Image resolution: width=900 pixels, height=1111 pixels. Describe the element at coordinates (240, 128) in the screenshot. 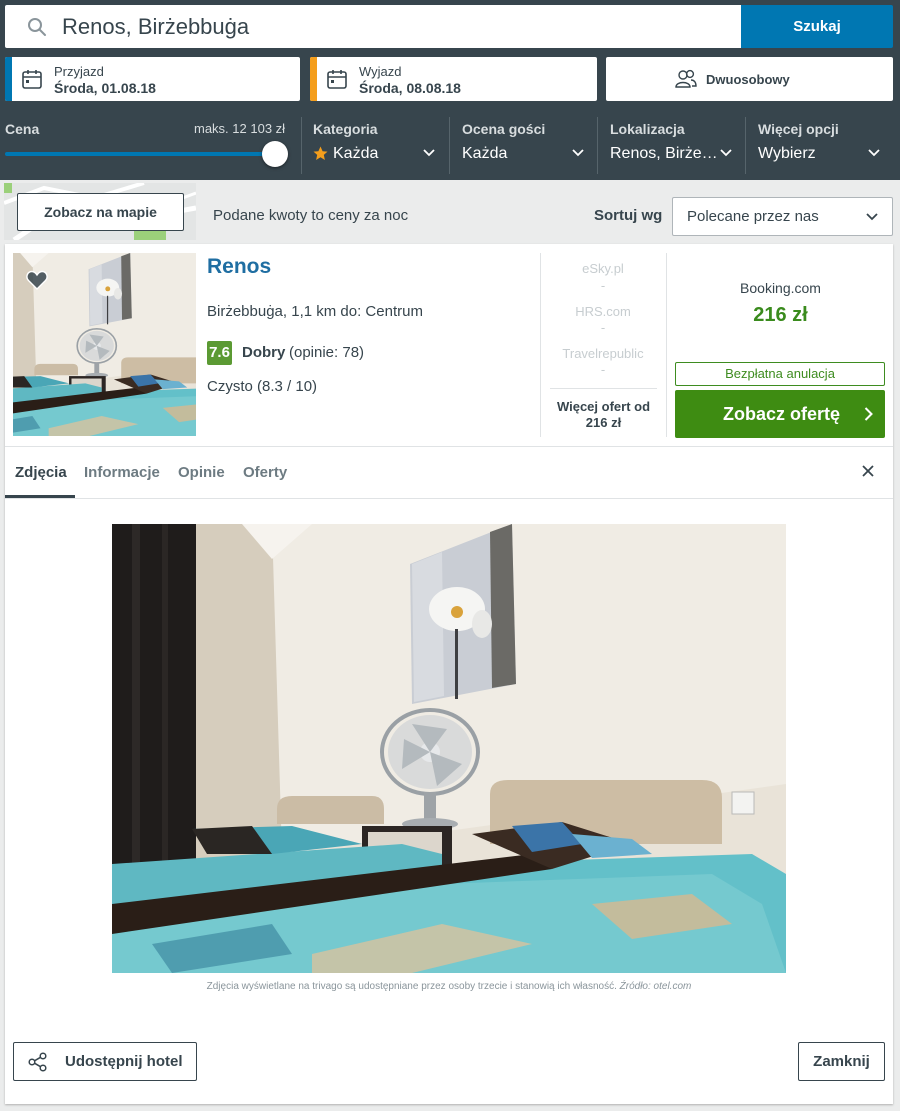

I see `price-max-label: maks. 12 103 zł` at that location.